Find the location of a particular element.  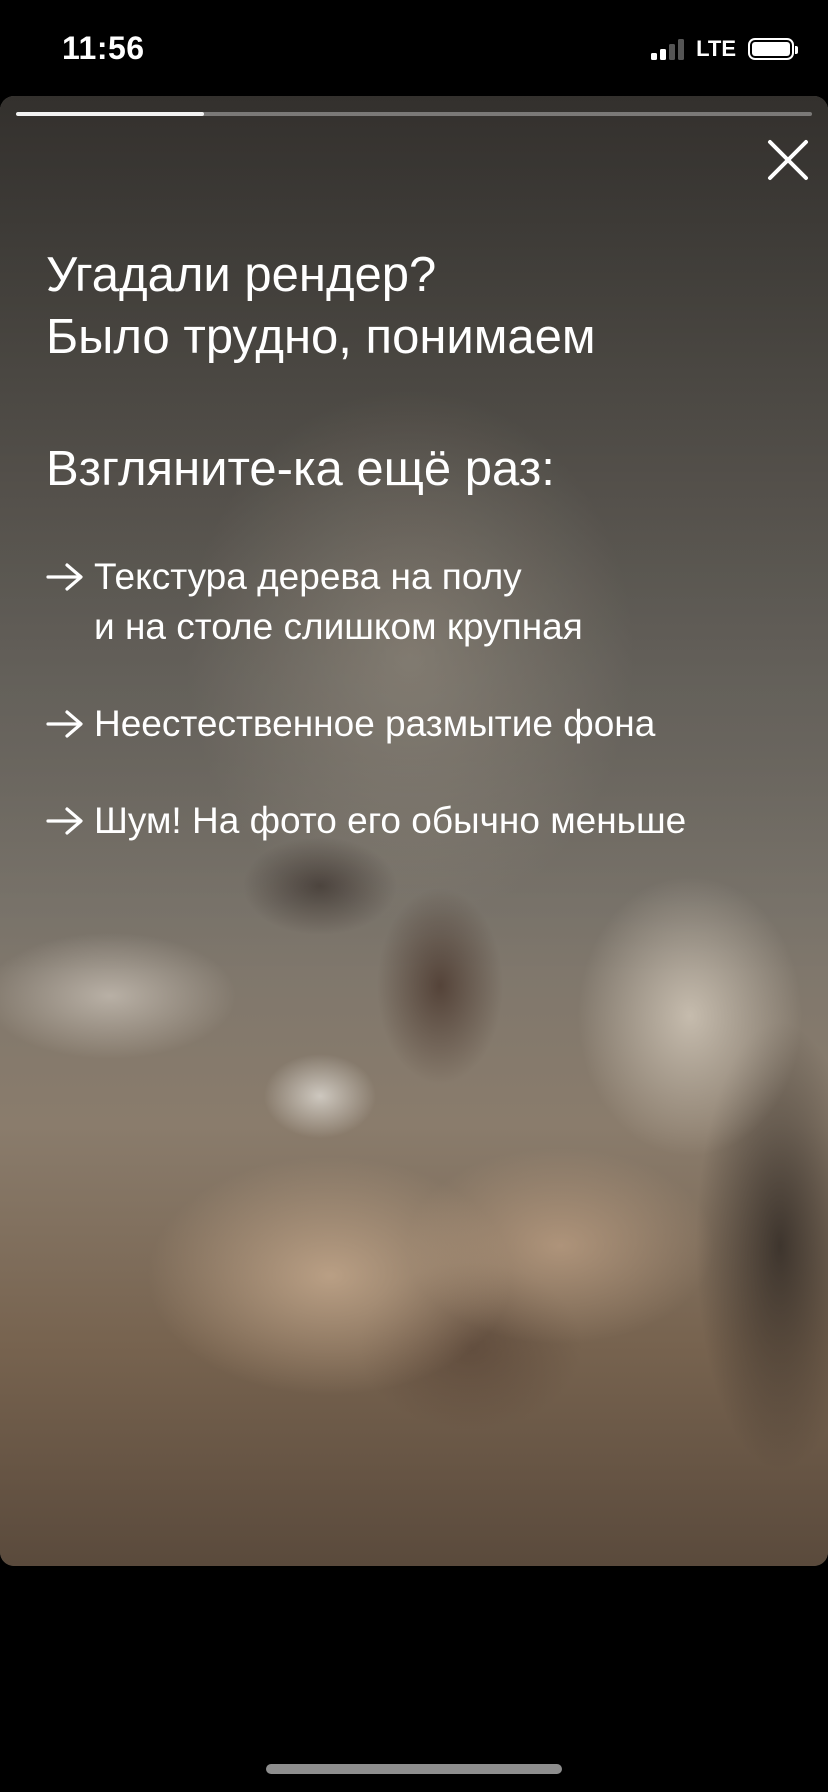

network-type-label: LTE is located at coordinates (716, 48).